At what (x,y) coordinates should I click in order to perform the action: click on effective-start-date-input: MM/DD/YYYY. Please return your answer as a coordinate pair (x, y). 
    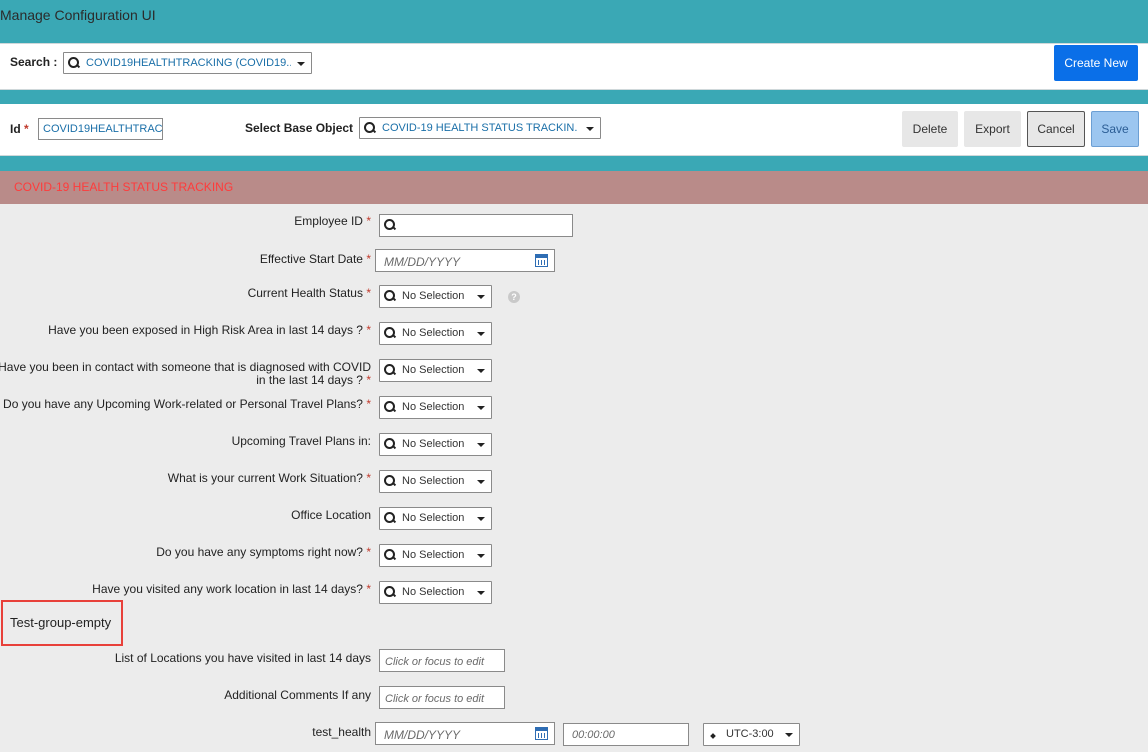
    Looking at the image, I should click on (465, 260).